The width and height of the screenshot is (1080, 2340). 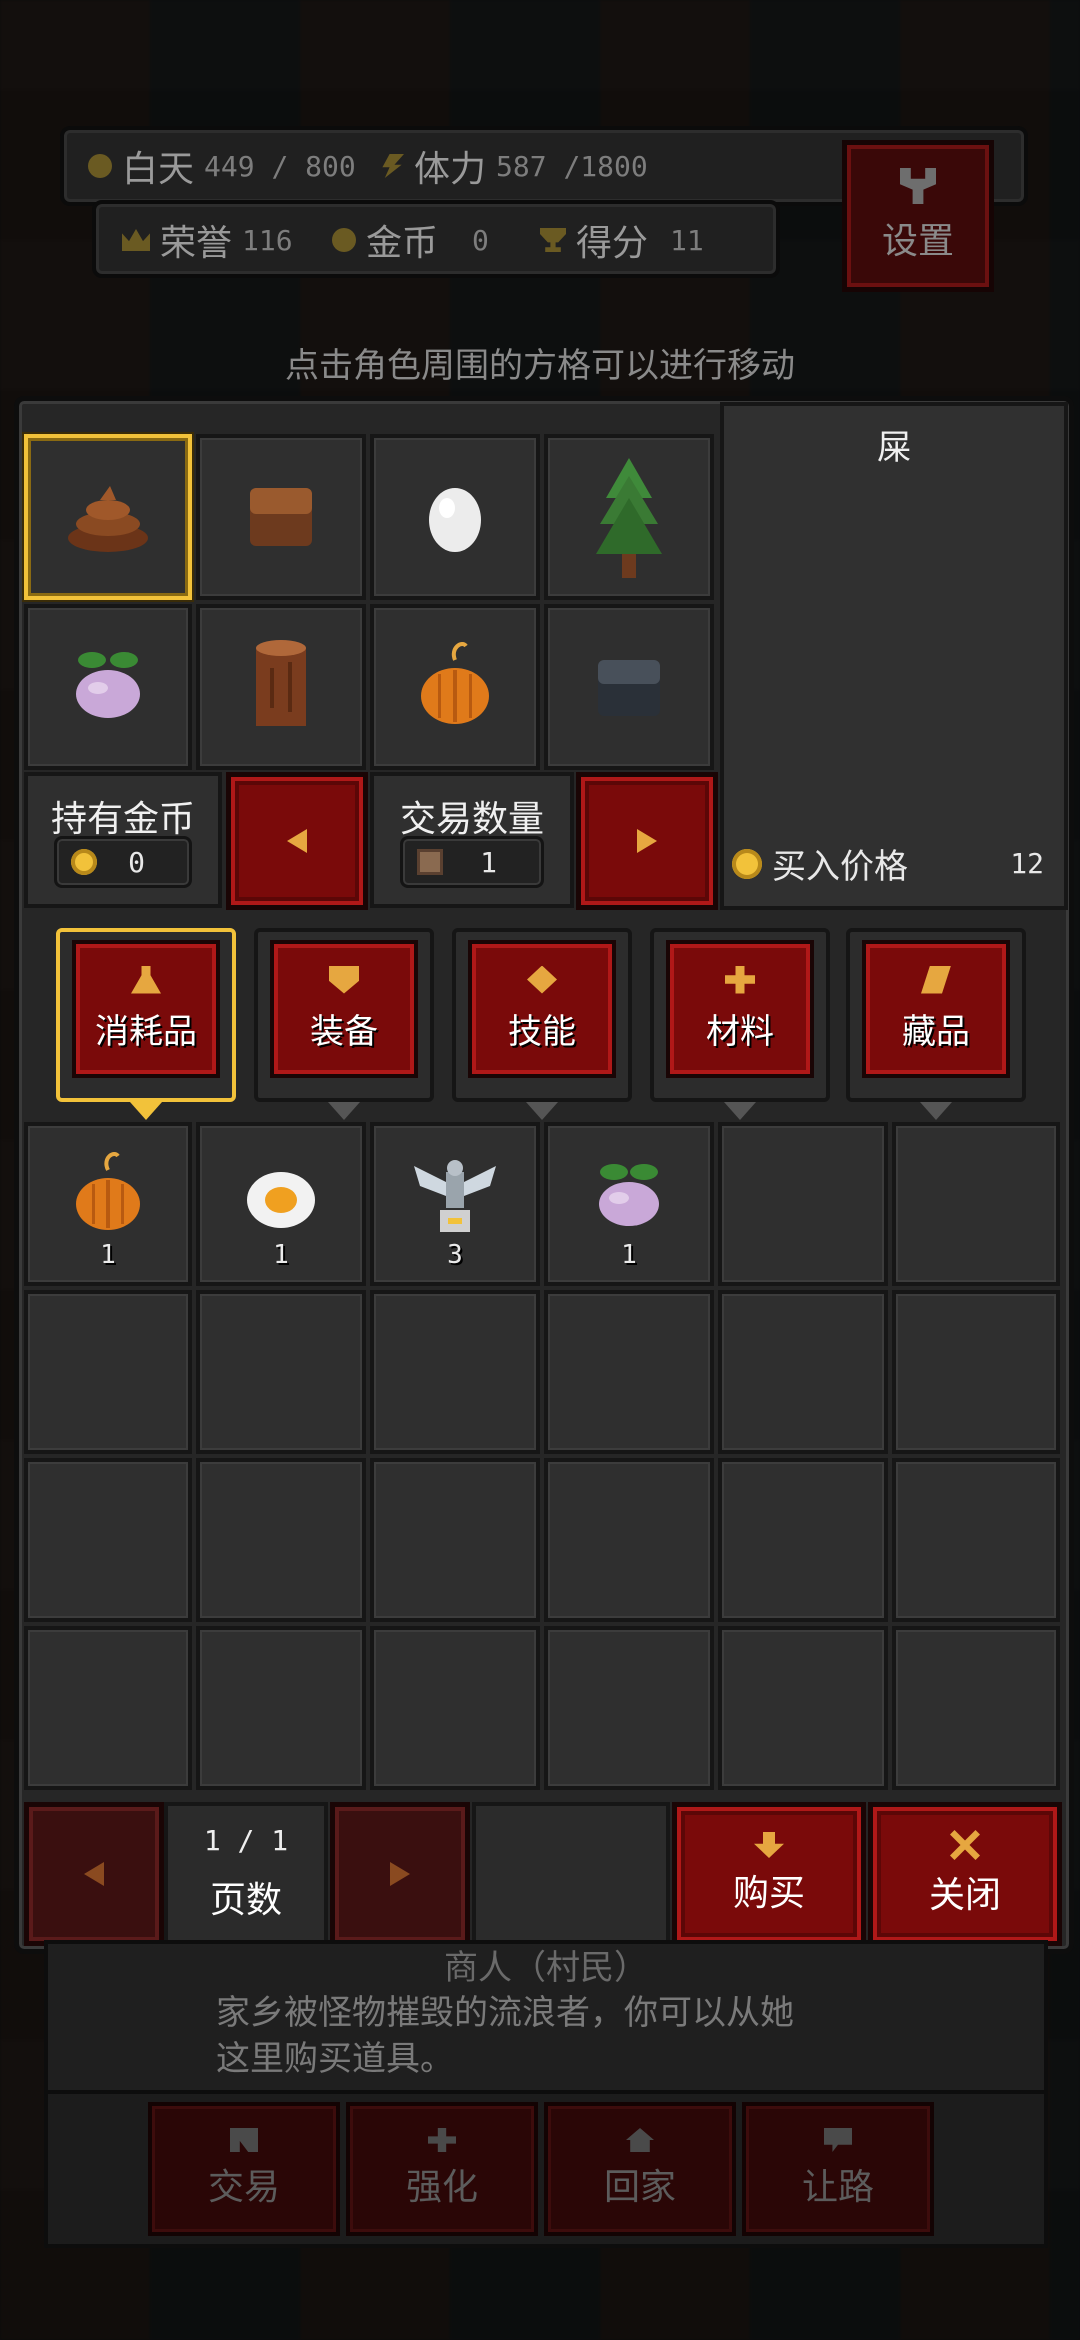 I want to click on close-button: 关闭, so click(x=965, y=1874).